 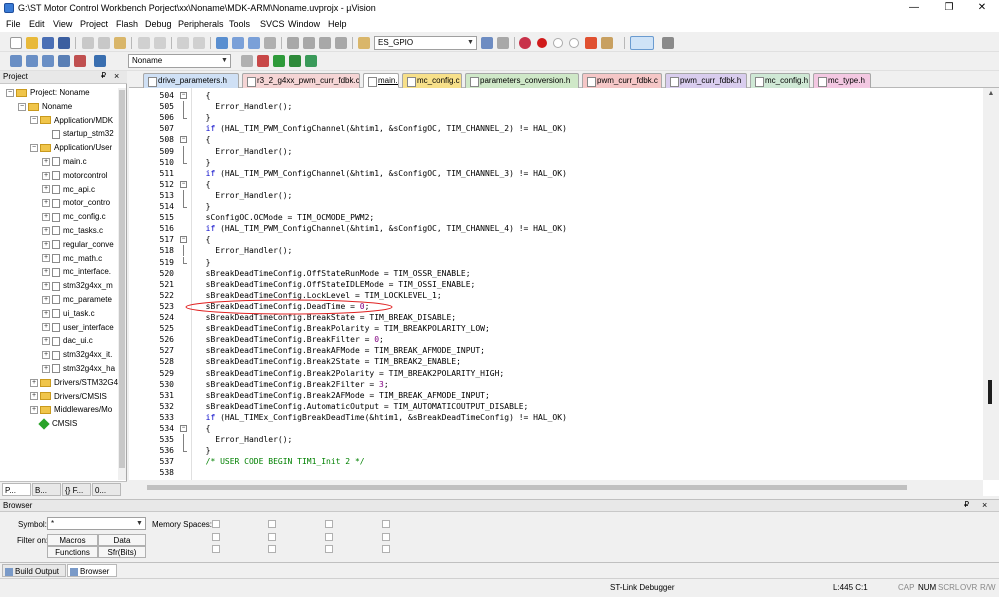 What do you see at coordinates (96, 523) in the screenshot?
I see `symbol-combo: * ▼` at bounding box center [96, 523].